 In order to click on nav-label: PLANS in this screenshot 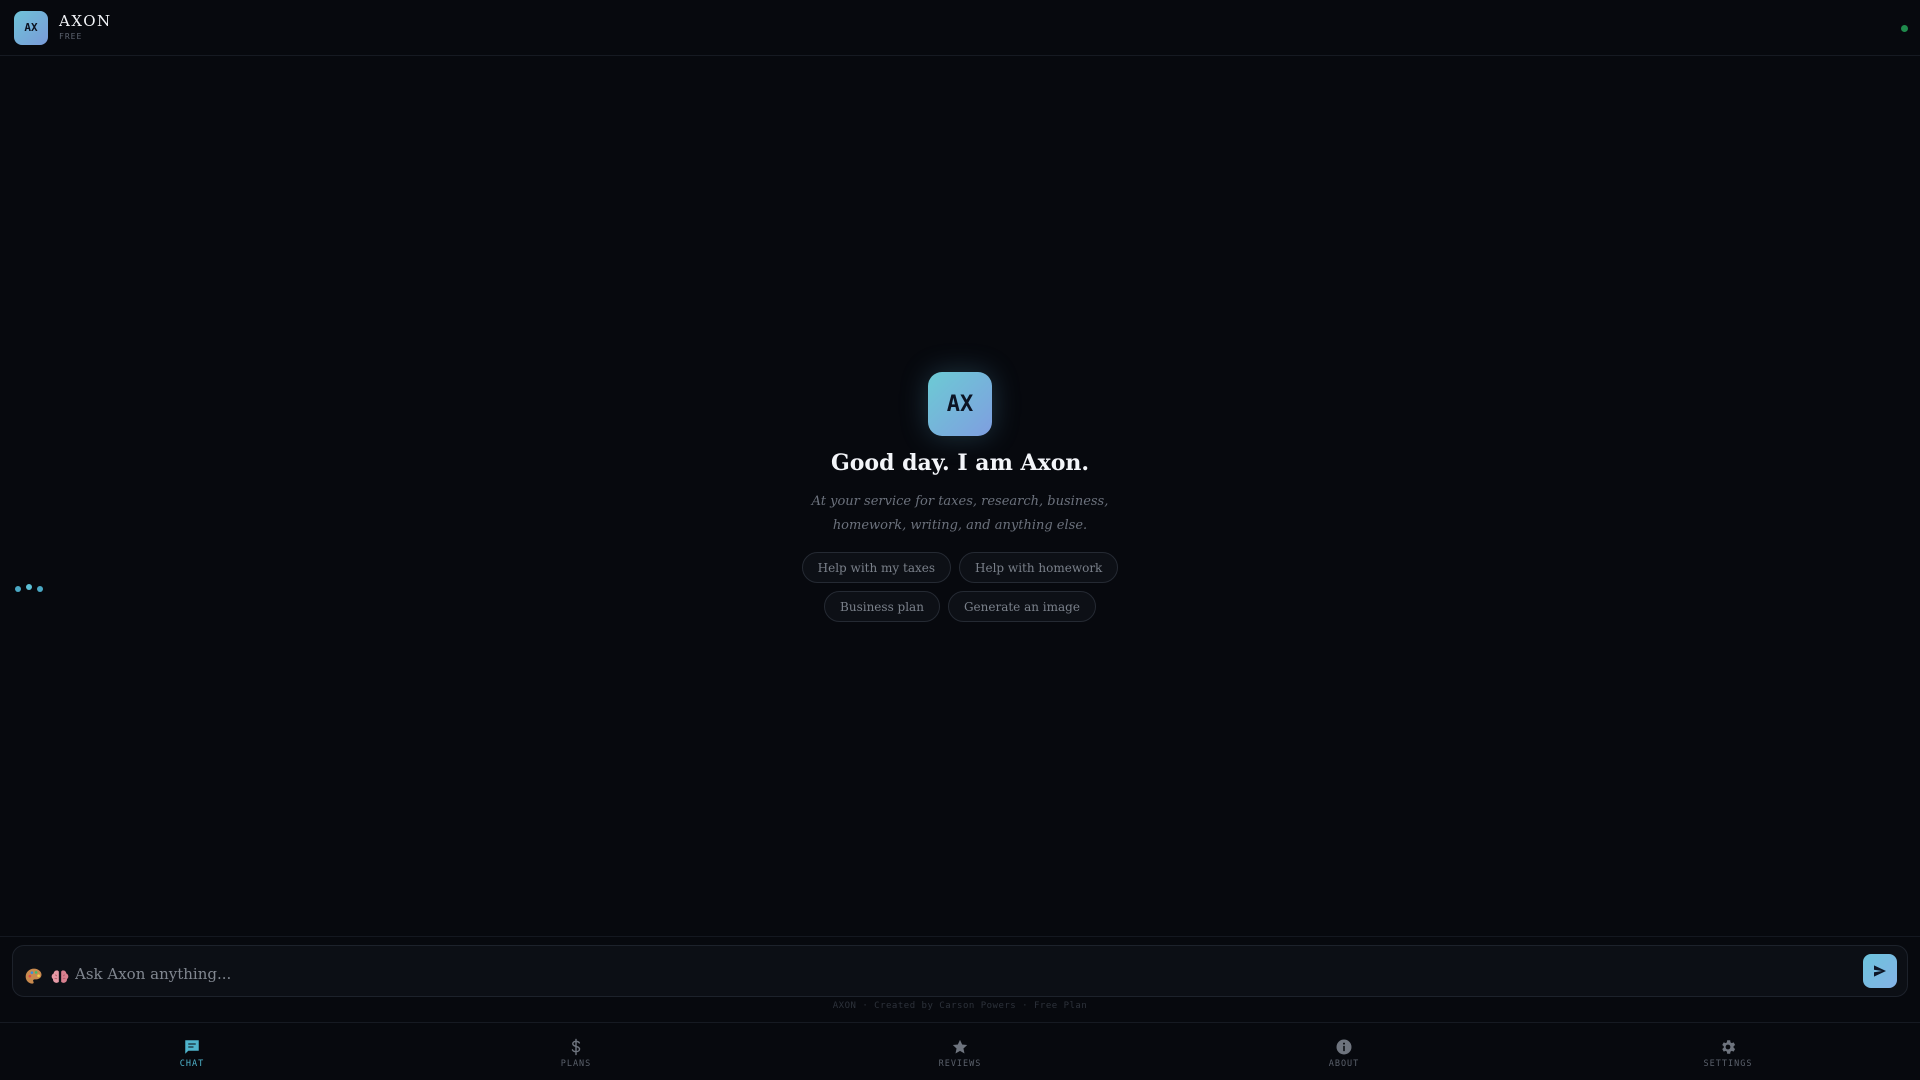, I will do `click(576, 1064)`.